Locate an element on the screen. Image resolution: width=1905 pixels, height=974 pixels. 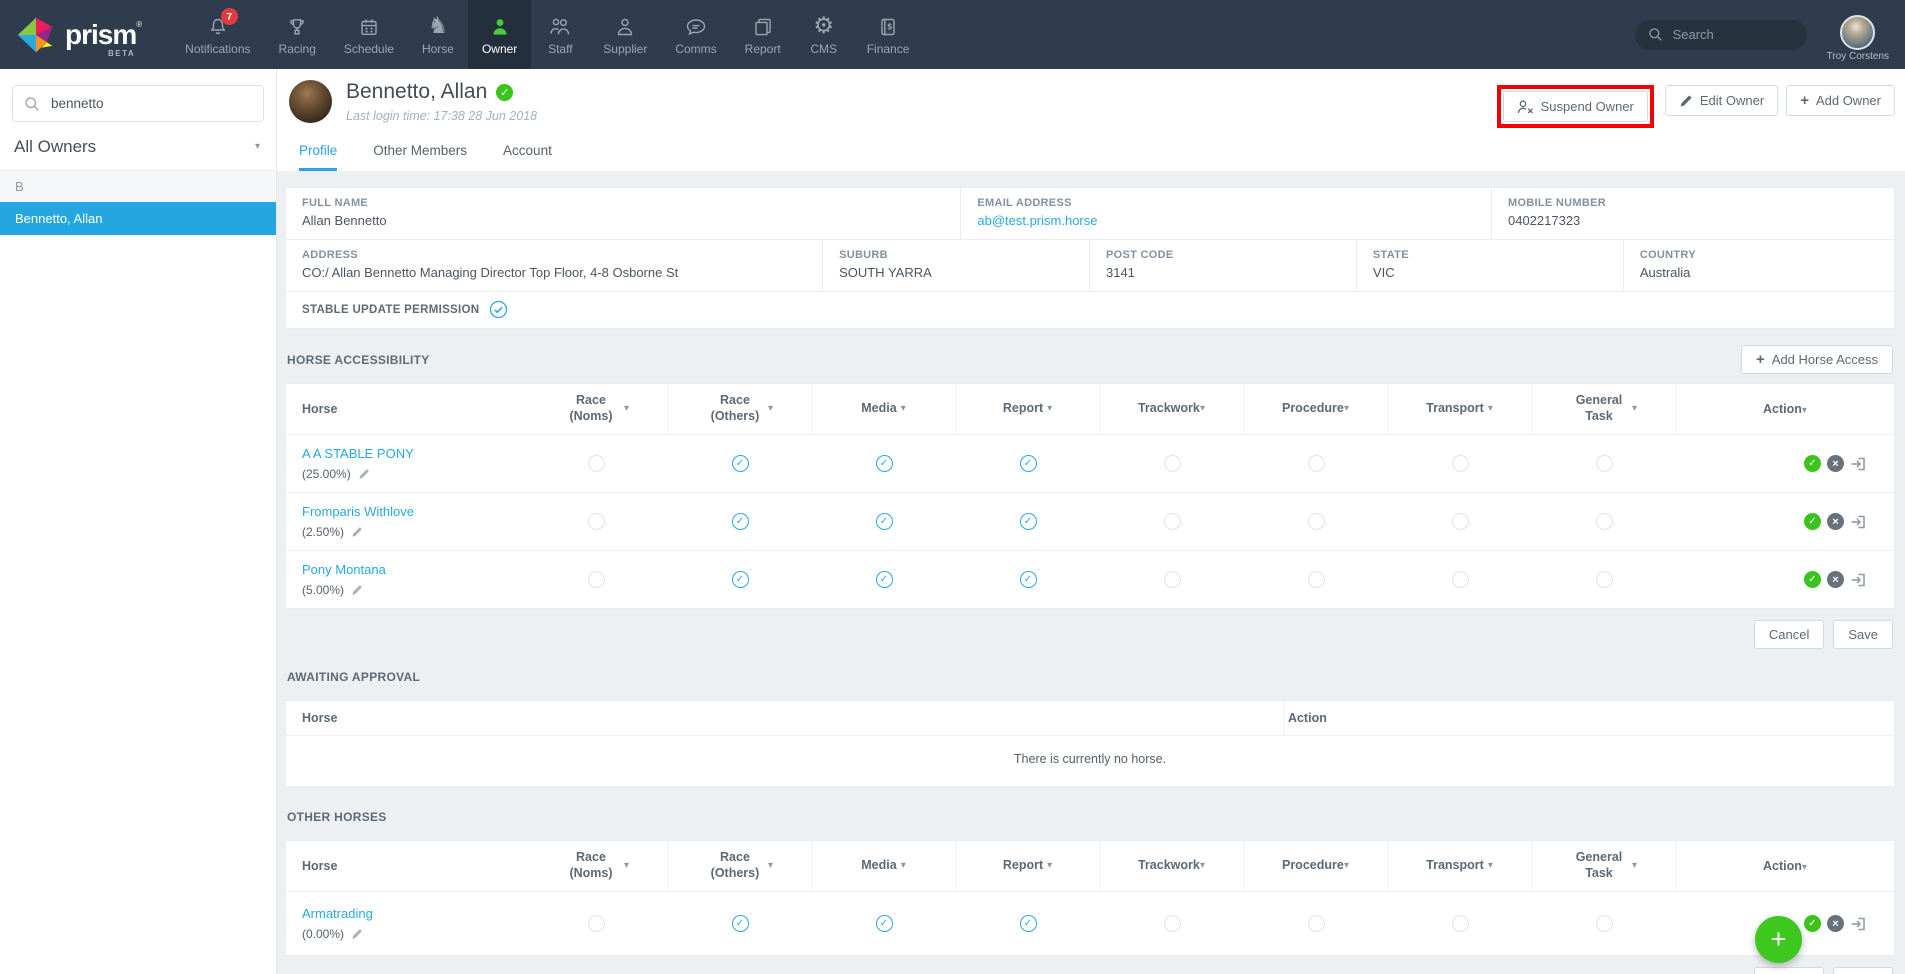
global-search-input is located at coordinates (1725, 34).